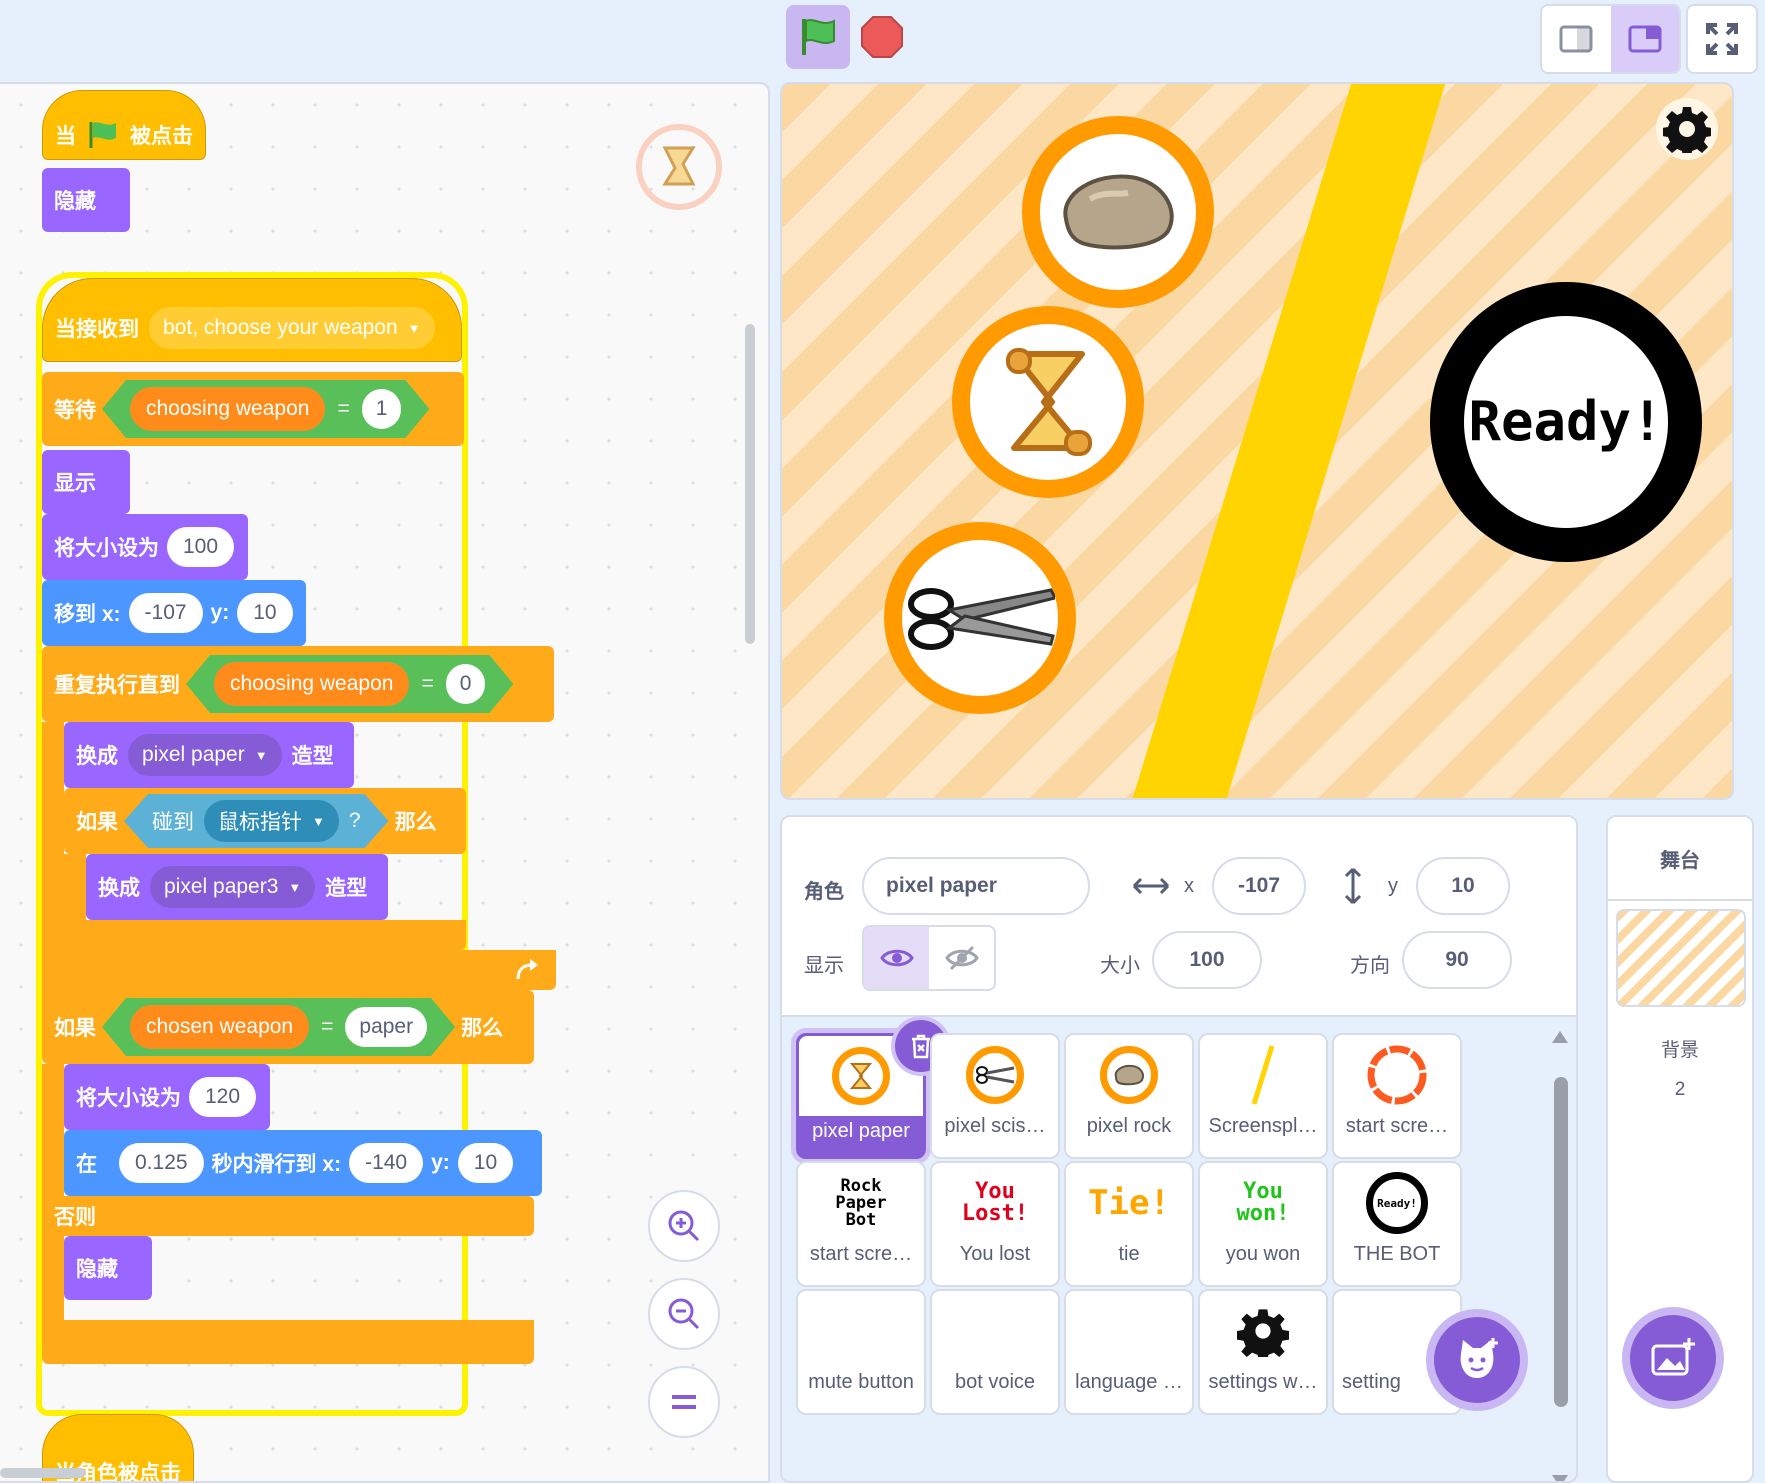 This screenshot has height=1483, width=1765. I want to click on small-stage-button, so click(1576, 39).